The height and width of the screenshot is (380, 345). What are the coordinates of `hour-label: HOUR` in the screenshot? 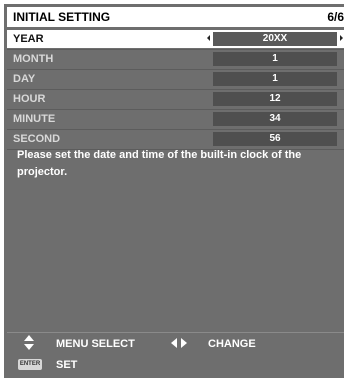 It's located at (29, 99).